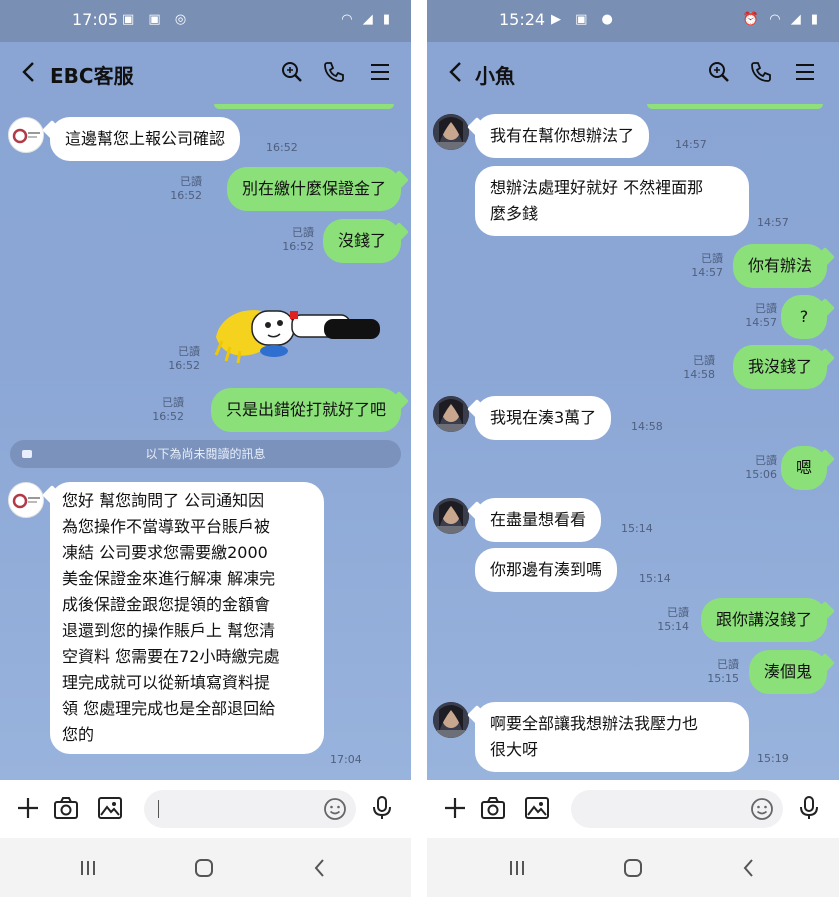 This screenshot has height=897, width=839. I want to click on message-bubble-outgoing: 我沒錢了, so click(779, 367).